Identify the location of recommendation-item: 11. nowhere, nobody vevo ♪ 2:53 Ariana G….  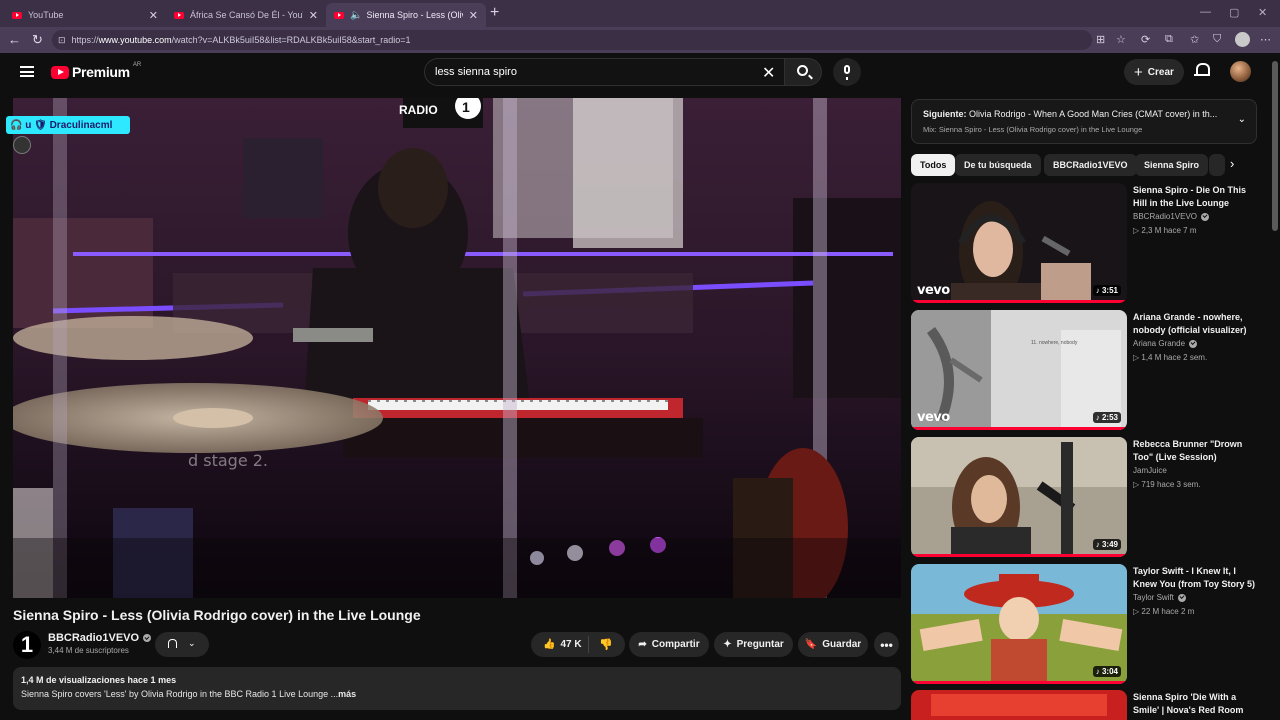
(1084, 370).